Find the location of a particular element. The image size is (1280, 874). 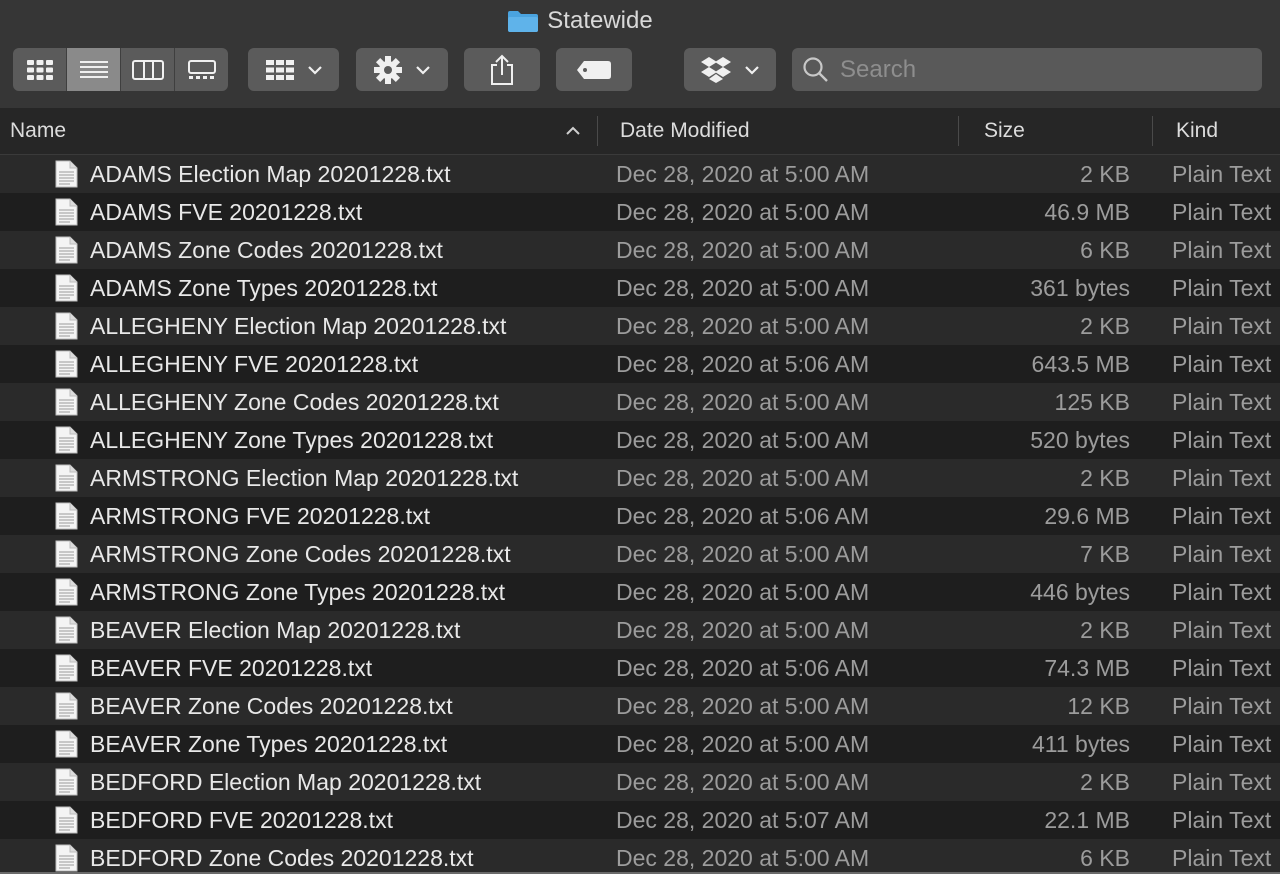

column-header-kind: Kind is located at coordinates (1197, 131).